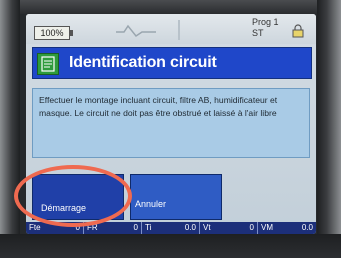 This screenshot has width=341, height=258. What do you see at coordinates (298, 31) in the screenshot?
I see `lock-icon` at bounding box center [298, 31].